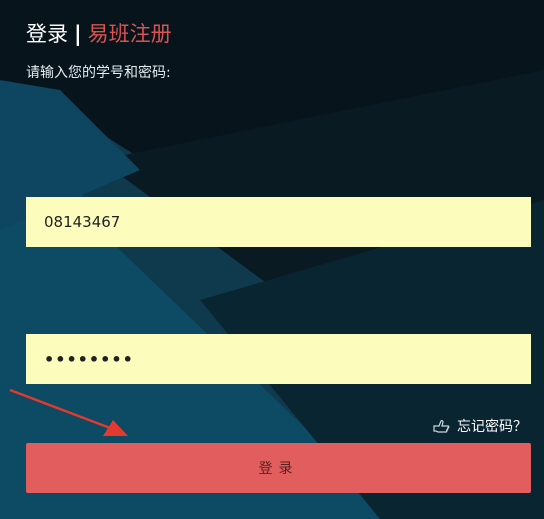  Describe the element at coordinates (492, 427) in the screenshot. I see `forgot-password-label: 忘记密码？` at that location.